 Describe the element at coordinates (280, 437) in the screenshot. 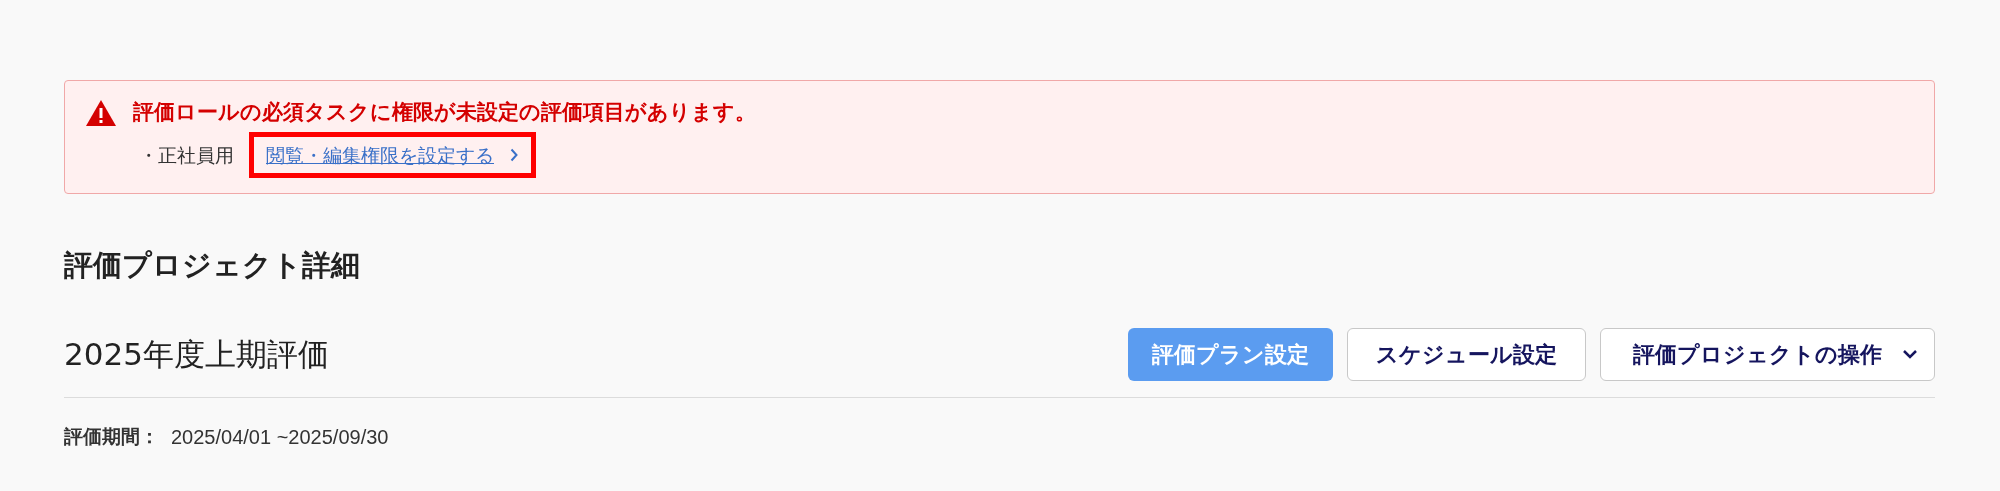

I see `period-value: 2025/04/01 ~2025/09/30` at that location.